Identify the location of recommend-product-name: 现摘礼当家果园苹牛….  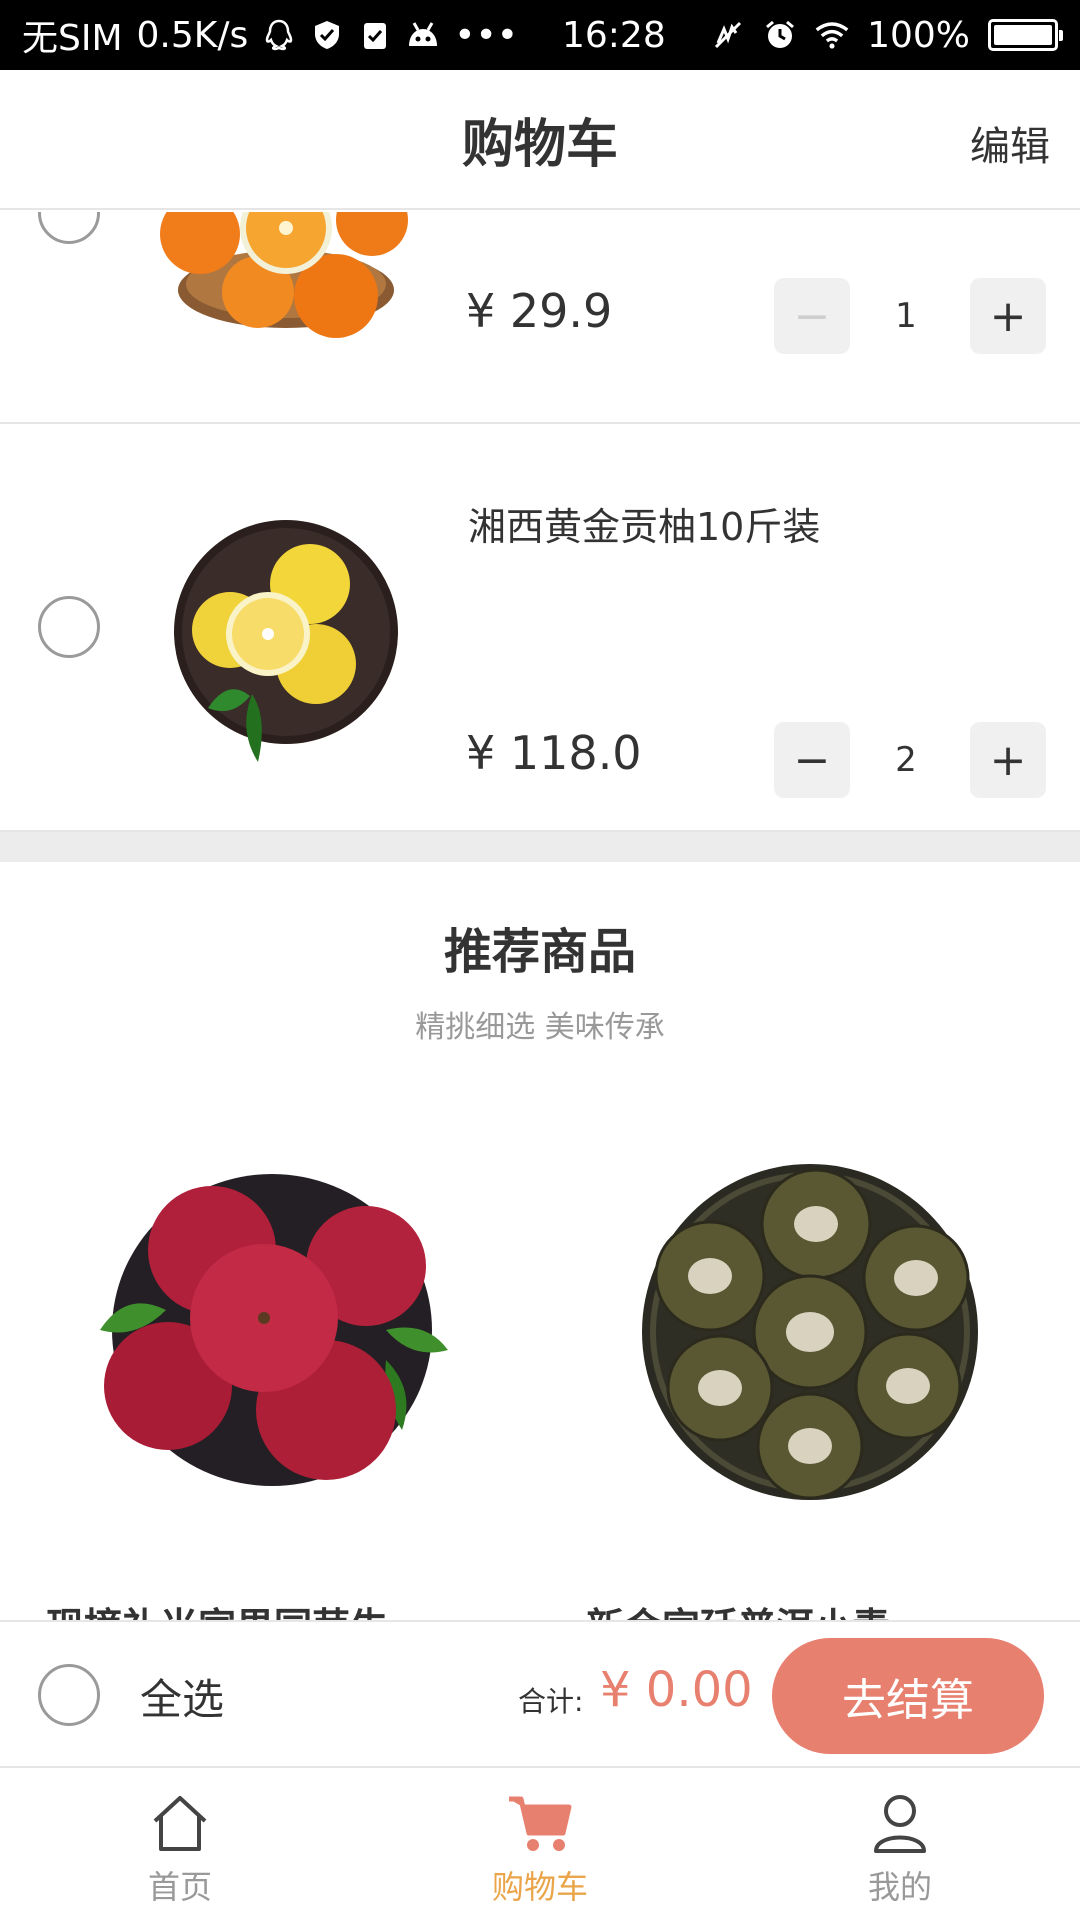
(256, 1608).